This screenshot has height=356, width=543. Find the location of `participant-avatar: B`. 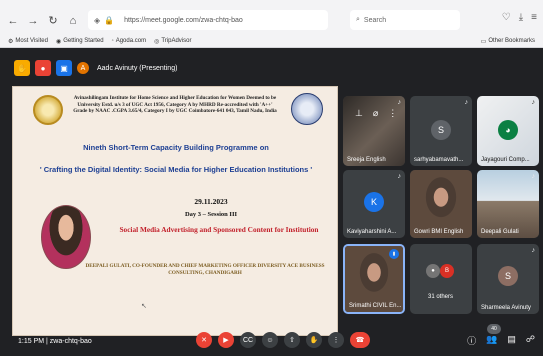

participant-avatar: B is located at coordinates (447, 271).